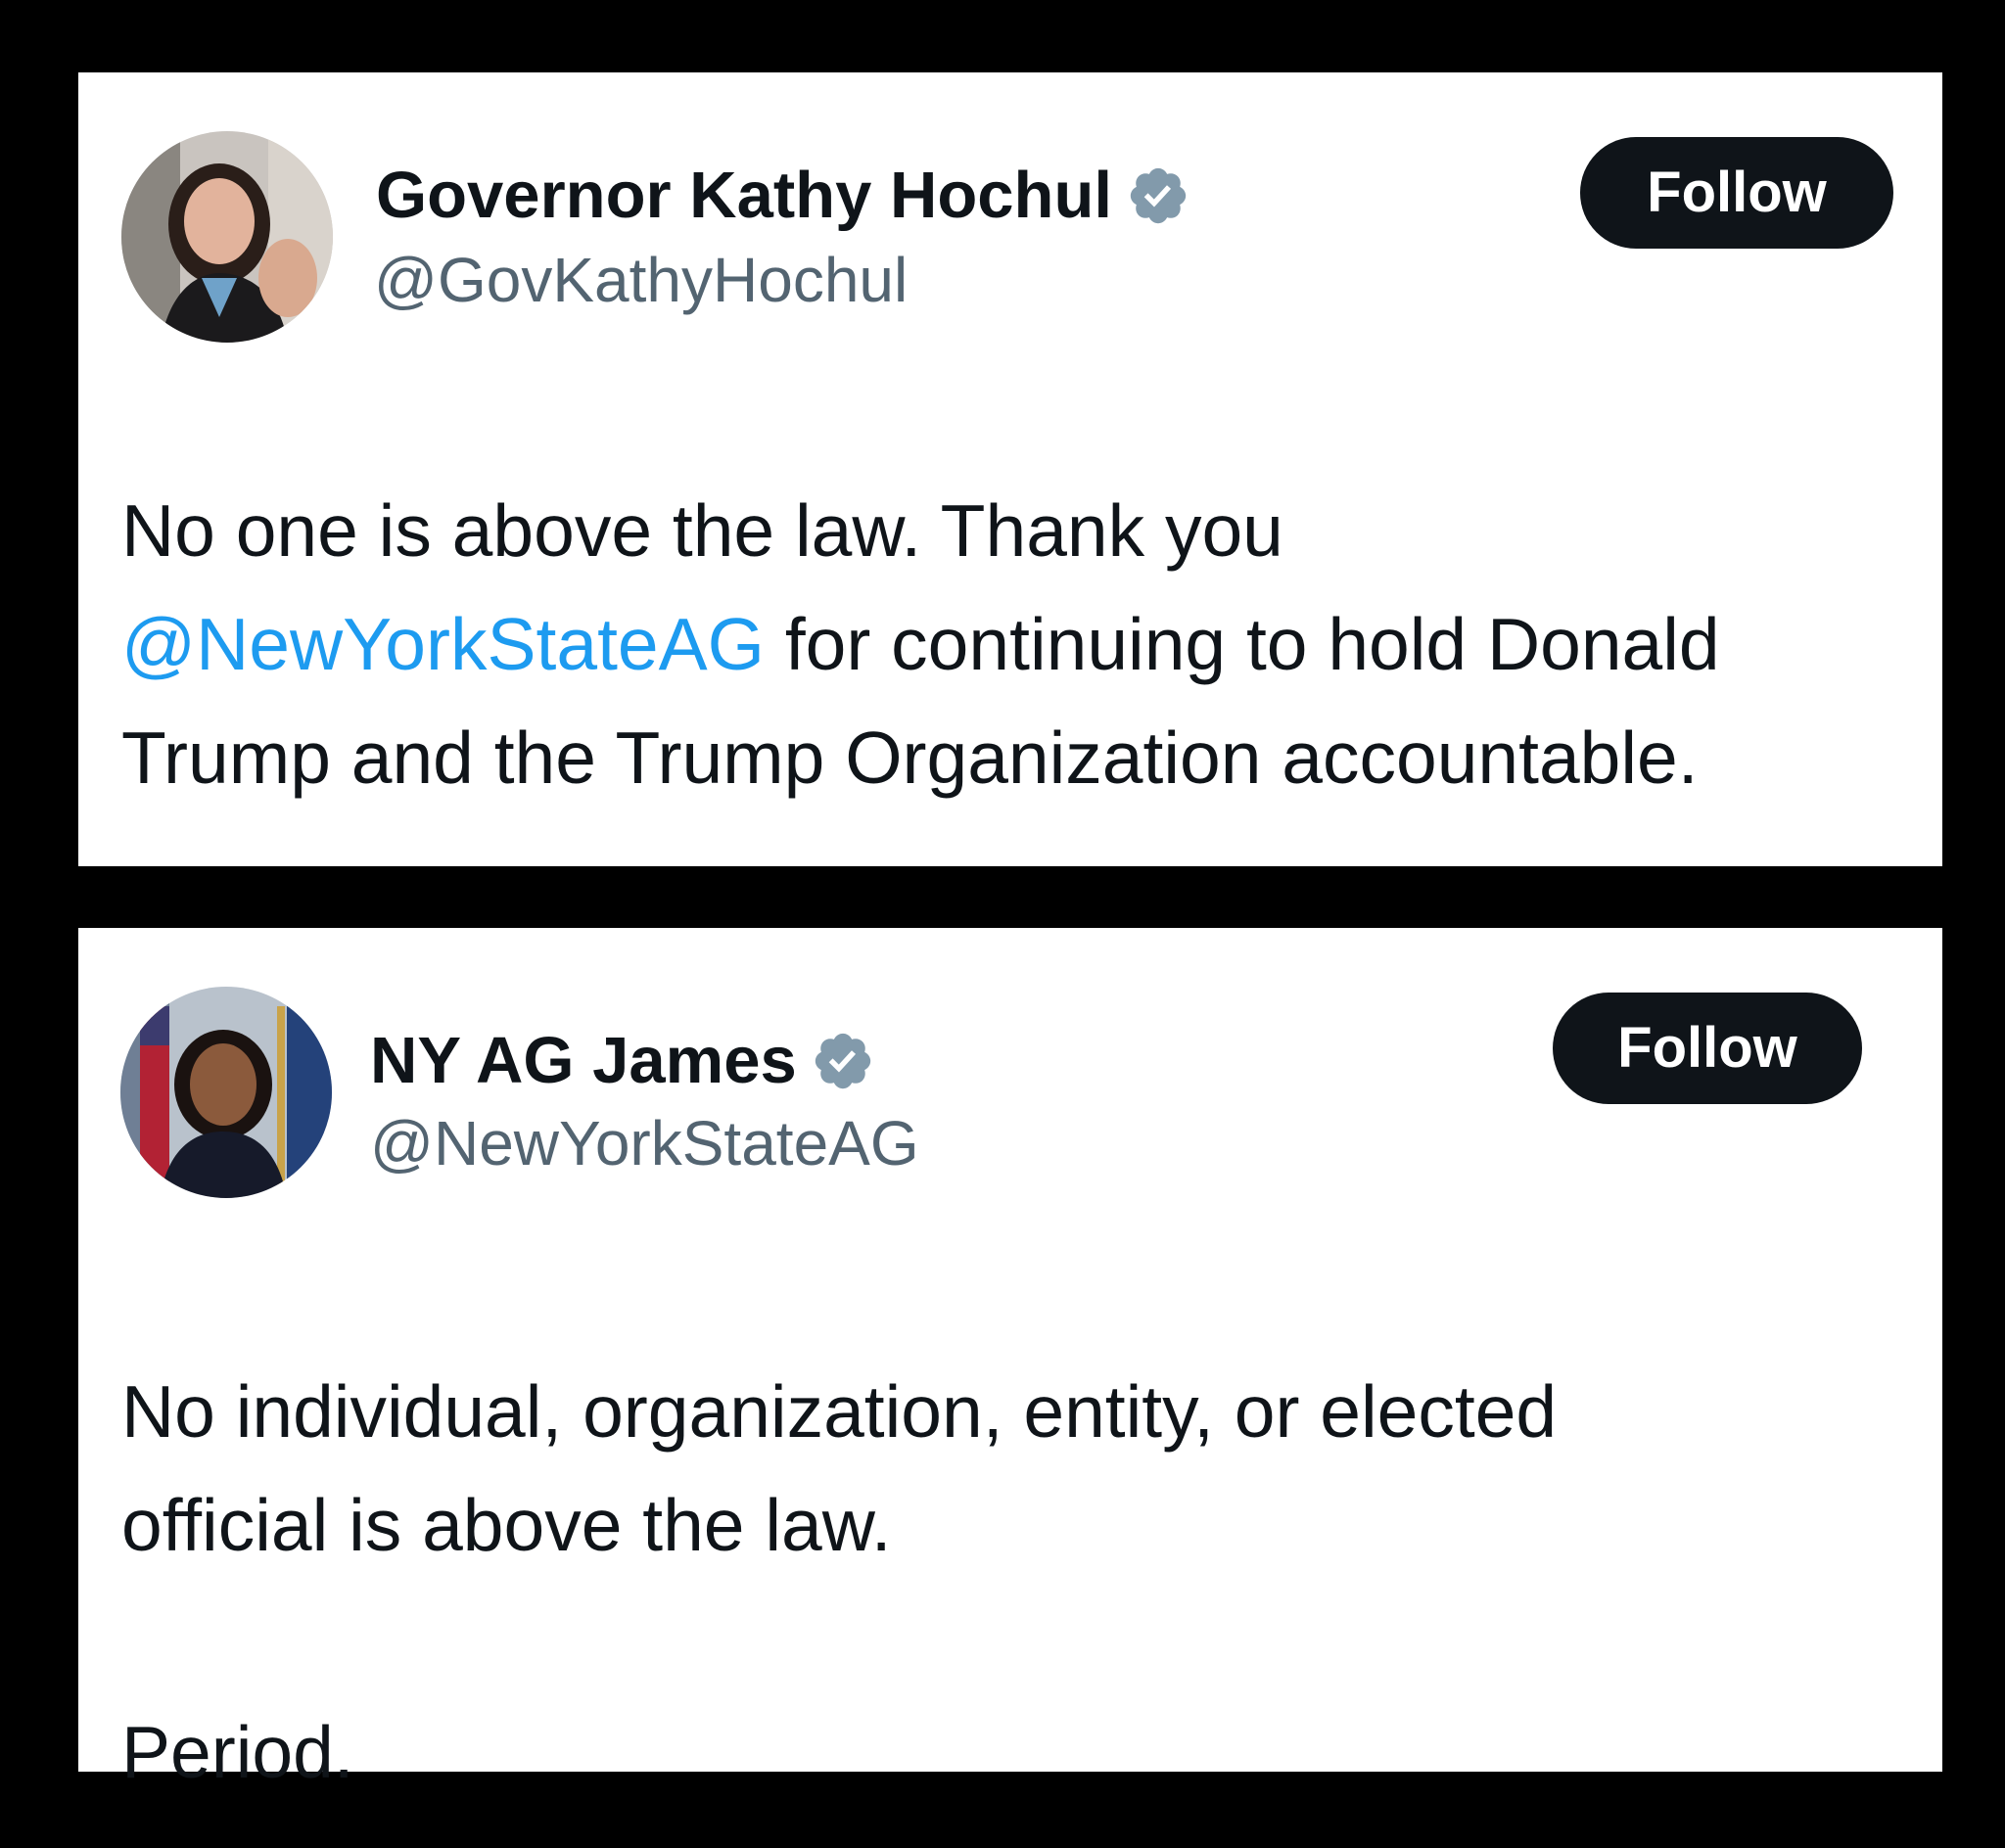  What do you see at coordinates (583, 1061) in the screenshot?
I see `display-name: NY AG James` at bounding box center [583, 1061].